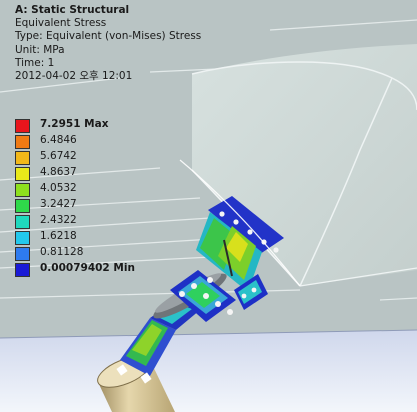 This screenshot has height=412, width=417. What do you see at coordinates (58, 236) in the screenshot?
I see `legend-label: 1.6218` at bounding box center [58, 236].